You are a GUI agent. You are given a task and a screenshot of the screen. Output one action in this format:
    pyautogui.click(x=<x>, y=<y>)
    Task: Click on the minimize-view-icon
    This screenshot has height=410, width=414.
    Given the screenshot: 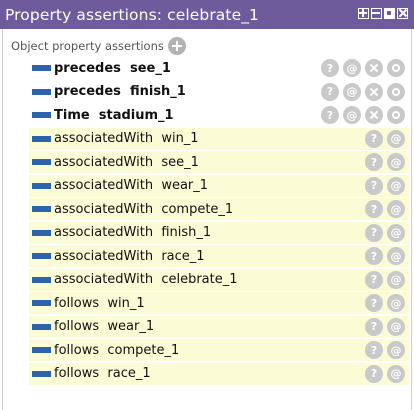 What is the action you would take?
    pyautogui.click(x=376, y=13)
    